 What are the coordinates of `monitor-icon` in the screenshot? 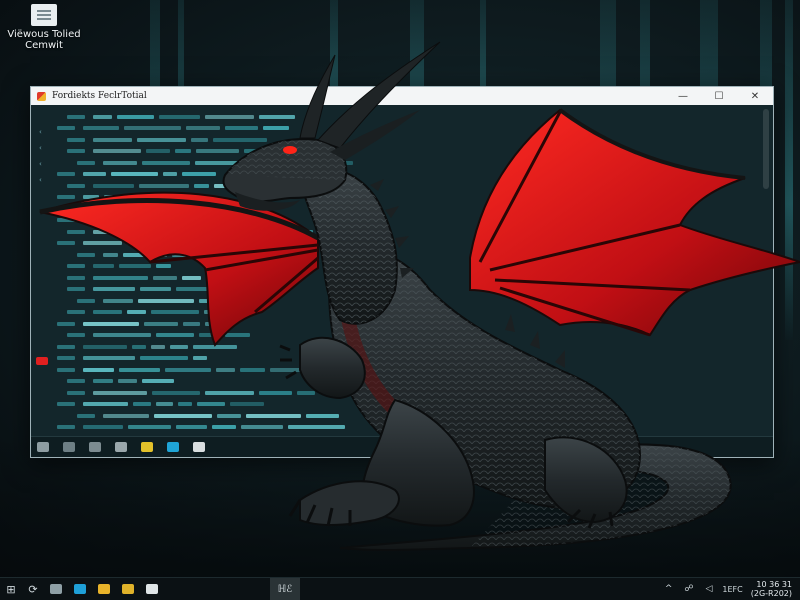 It's located at (43, 447).